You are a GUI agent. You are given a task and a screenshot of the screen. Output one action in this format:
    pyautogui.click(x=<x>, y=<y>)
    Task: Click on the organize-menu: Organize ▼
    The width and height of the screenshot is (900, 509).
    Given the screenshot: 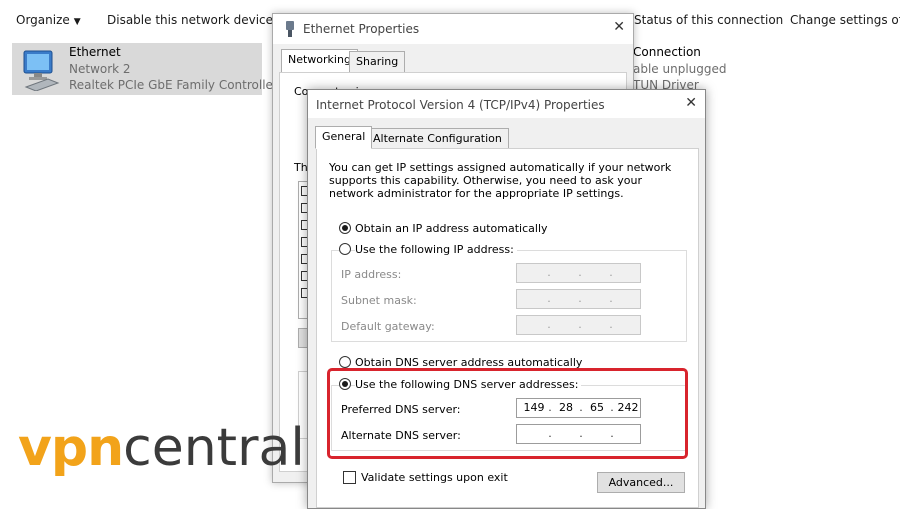 What is the action you would take?
    pyautogui.click(x=48, y=20)
    